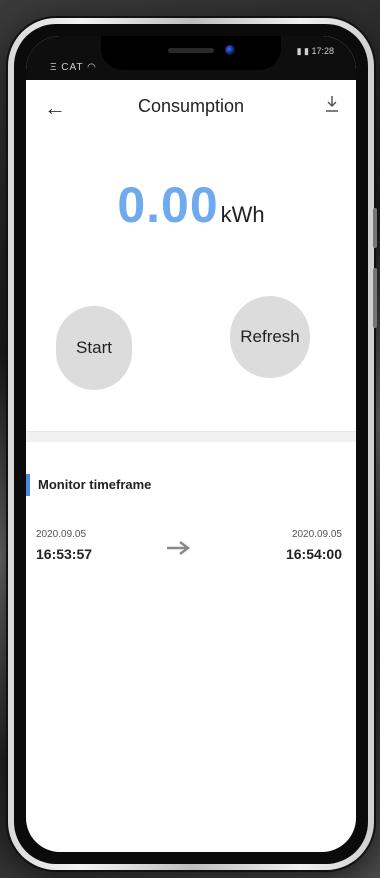 The height and width of the screenshot is (878, 380). I want to click on section-divider, so click(191, 436).